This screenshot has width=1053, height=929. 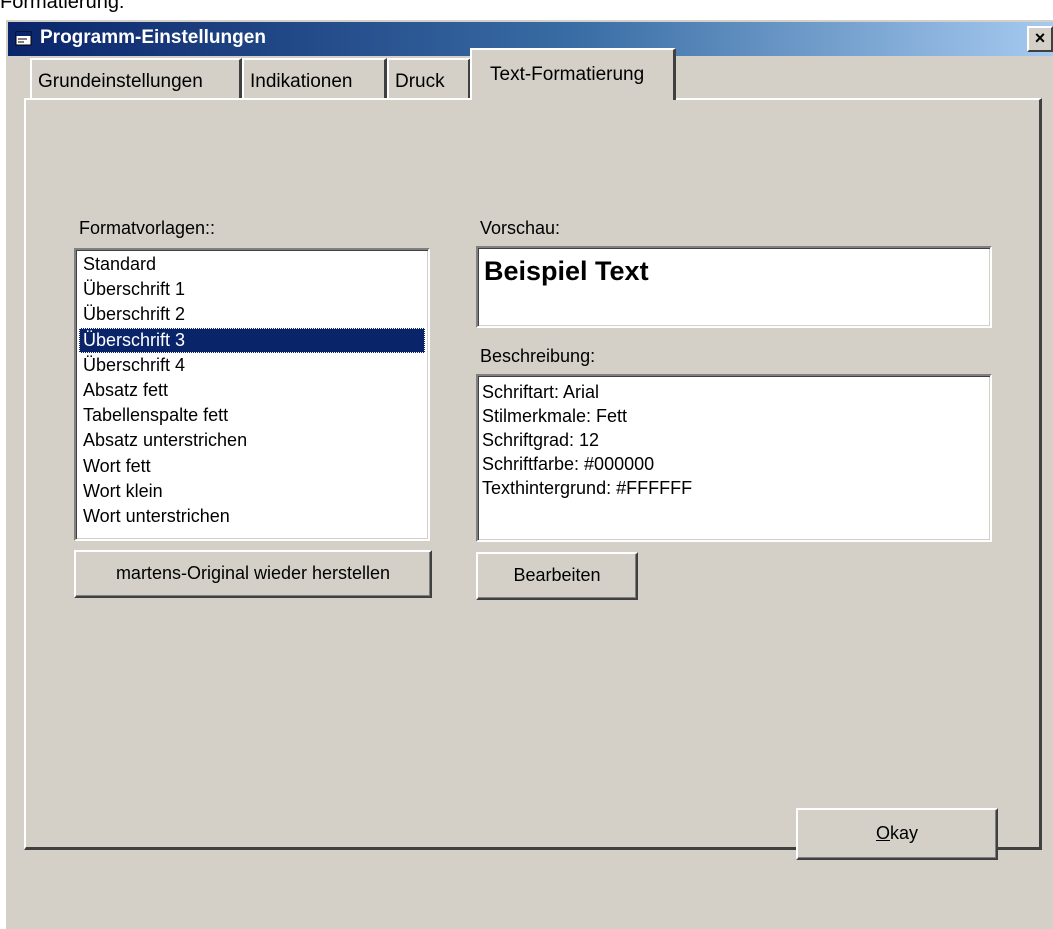 What do you see at coordinates (567, 74) in the screenshot?
I see `tab-label: Text-Formatierung` at bounding box center [567, 74].